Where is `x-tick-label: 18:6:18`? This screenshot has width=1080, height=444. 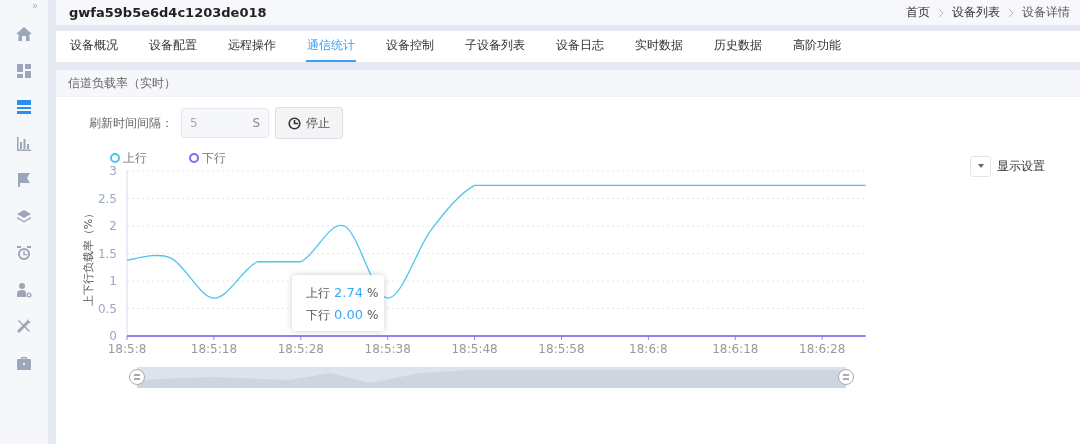
x-tick-label: 18:6:18 is located at coordinates (735, 349).